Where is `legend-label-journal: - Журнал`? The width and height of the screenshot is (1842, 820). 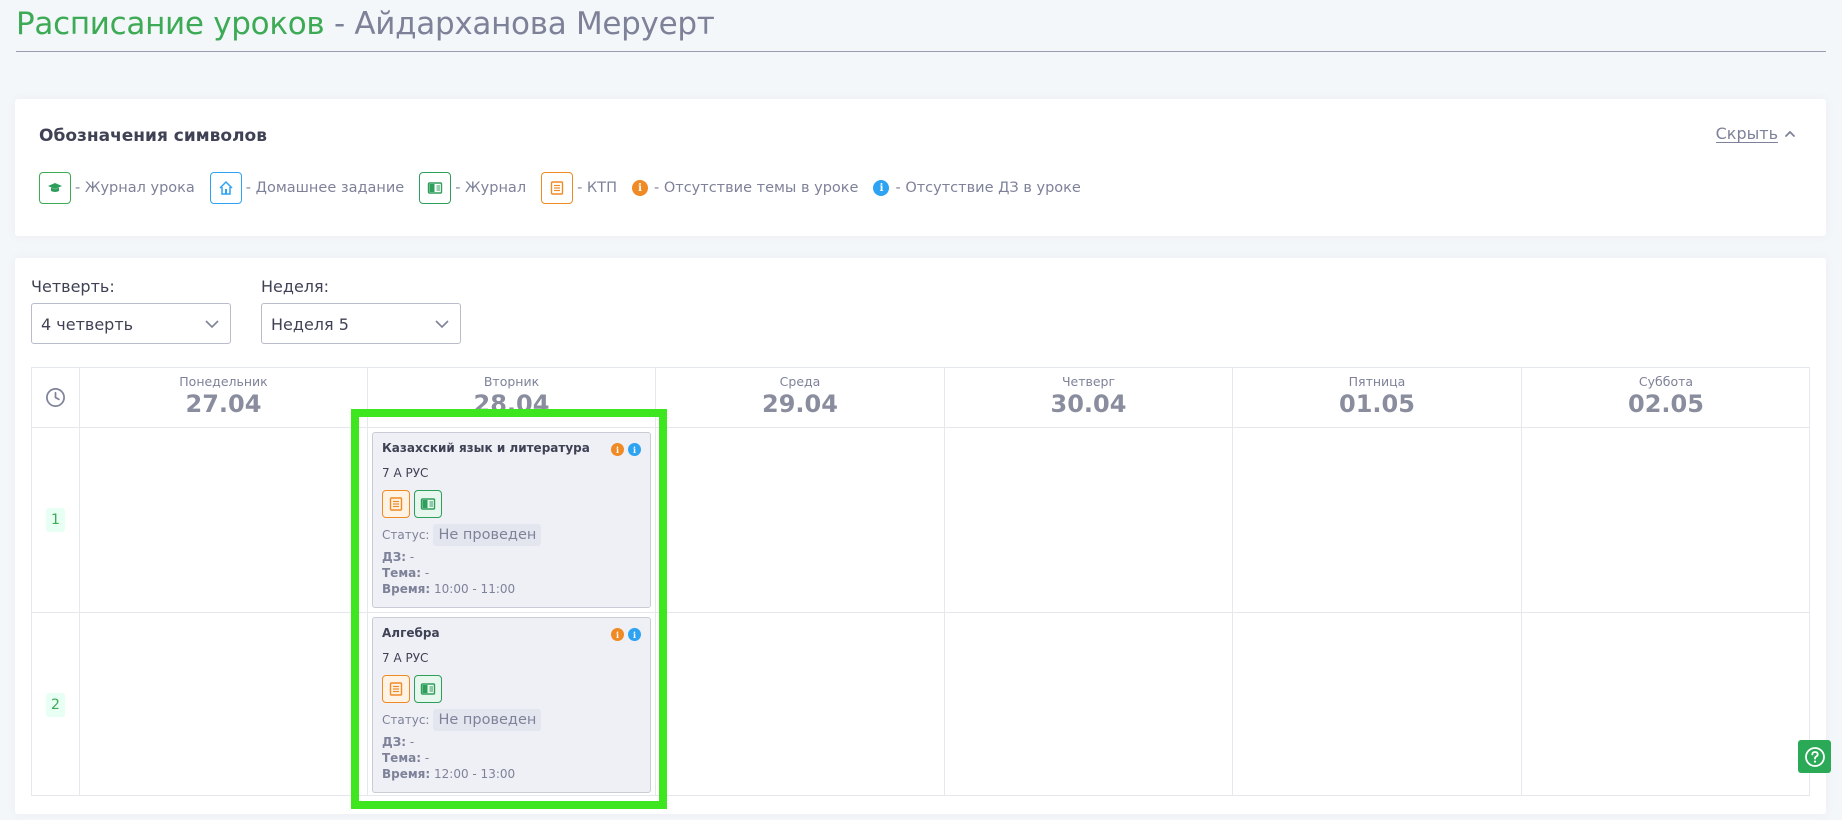
legend-label-journal: - Журнал is located at coordinates (491, 188).